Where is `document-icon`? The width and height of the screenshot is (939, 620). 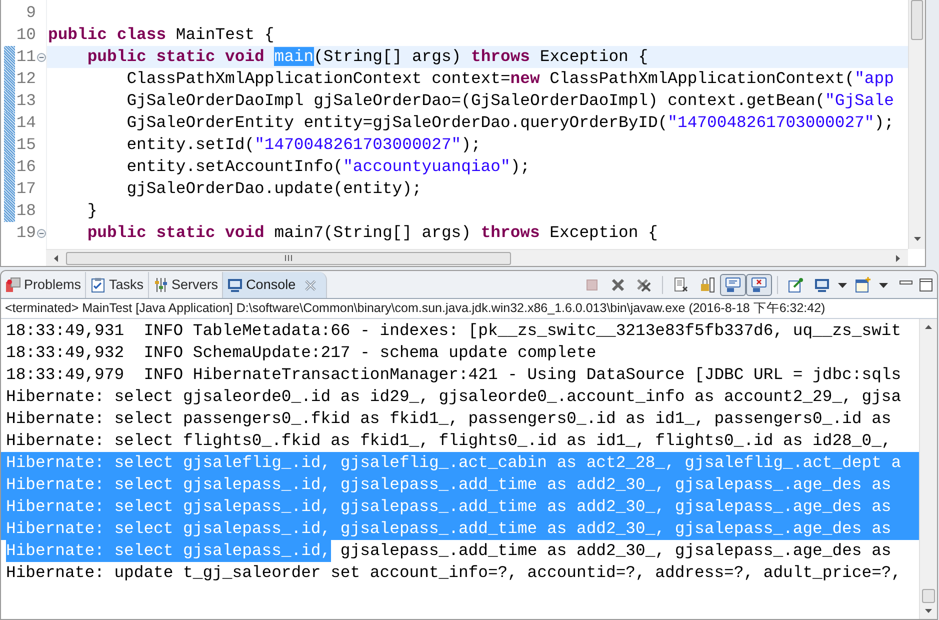
document-icon is located at coordinates (681, 285).